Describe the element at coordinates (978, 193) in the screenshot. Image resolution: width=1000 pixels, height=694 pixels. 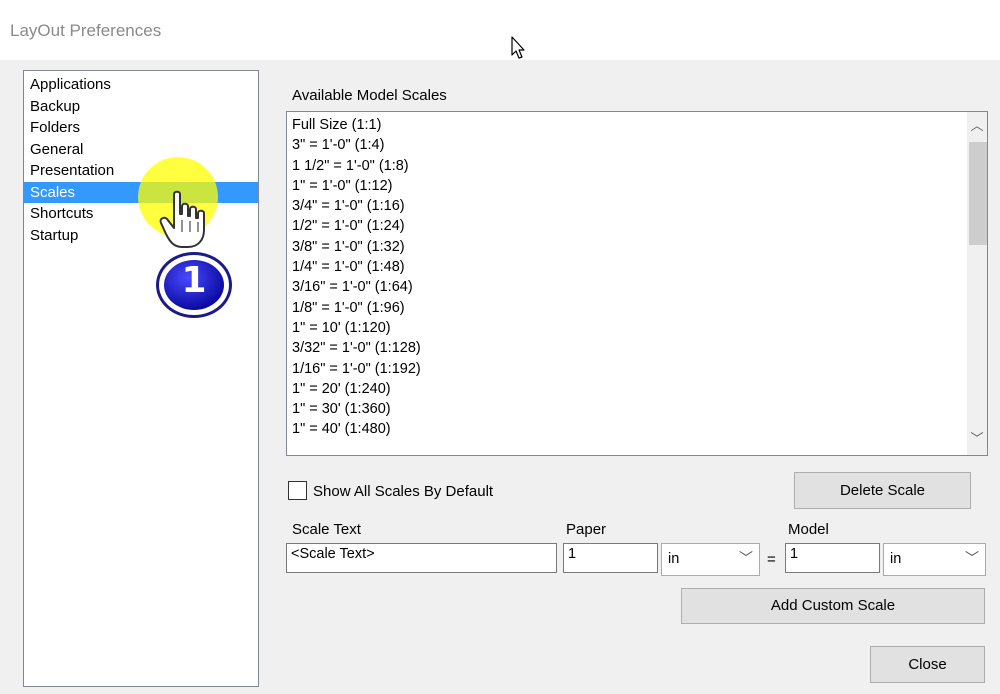
I see `scrollbar-thumb` at that location.